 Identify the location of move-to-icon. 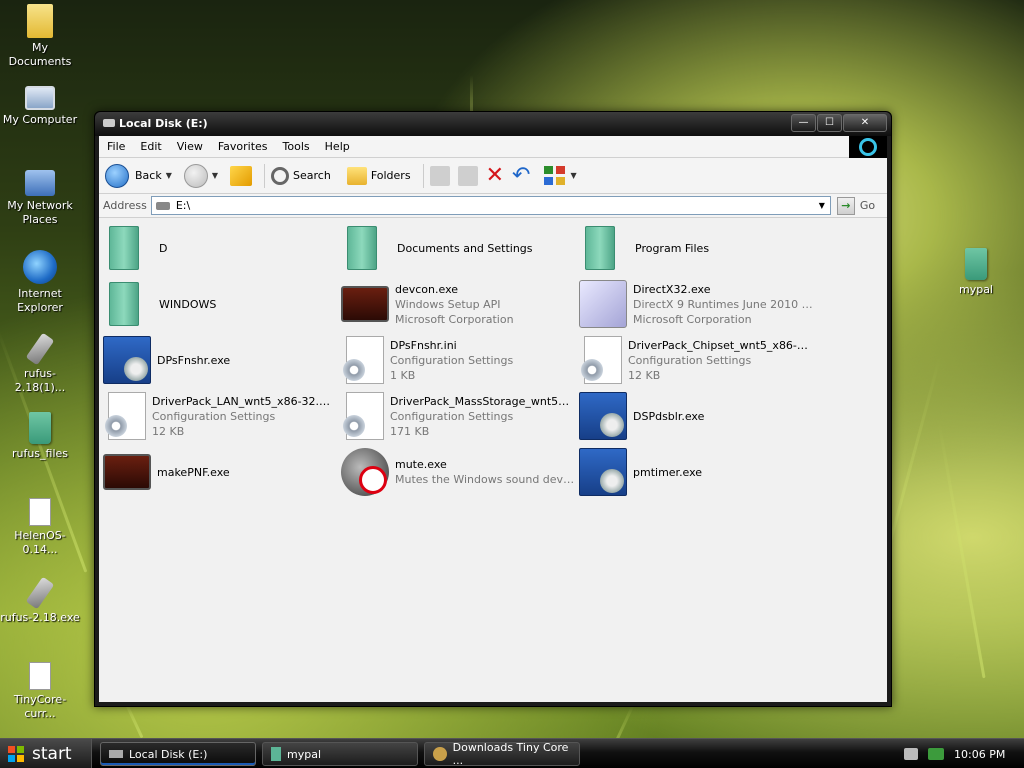
(439, 175).